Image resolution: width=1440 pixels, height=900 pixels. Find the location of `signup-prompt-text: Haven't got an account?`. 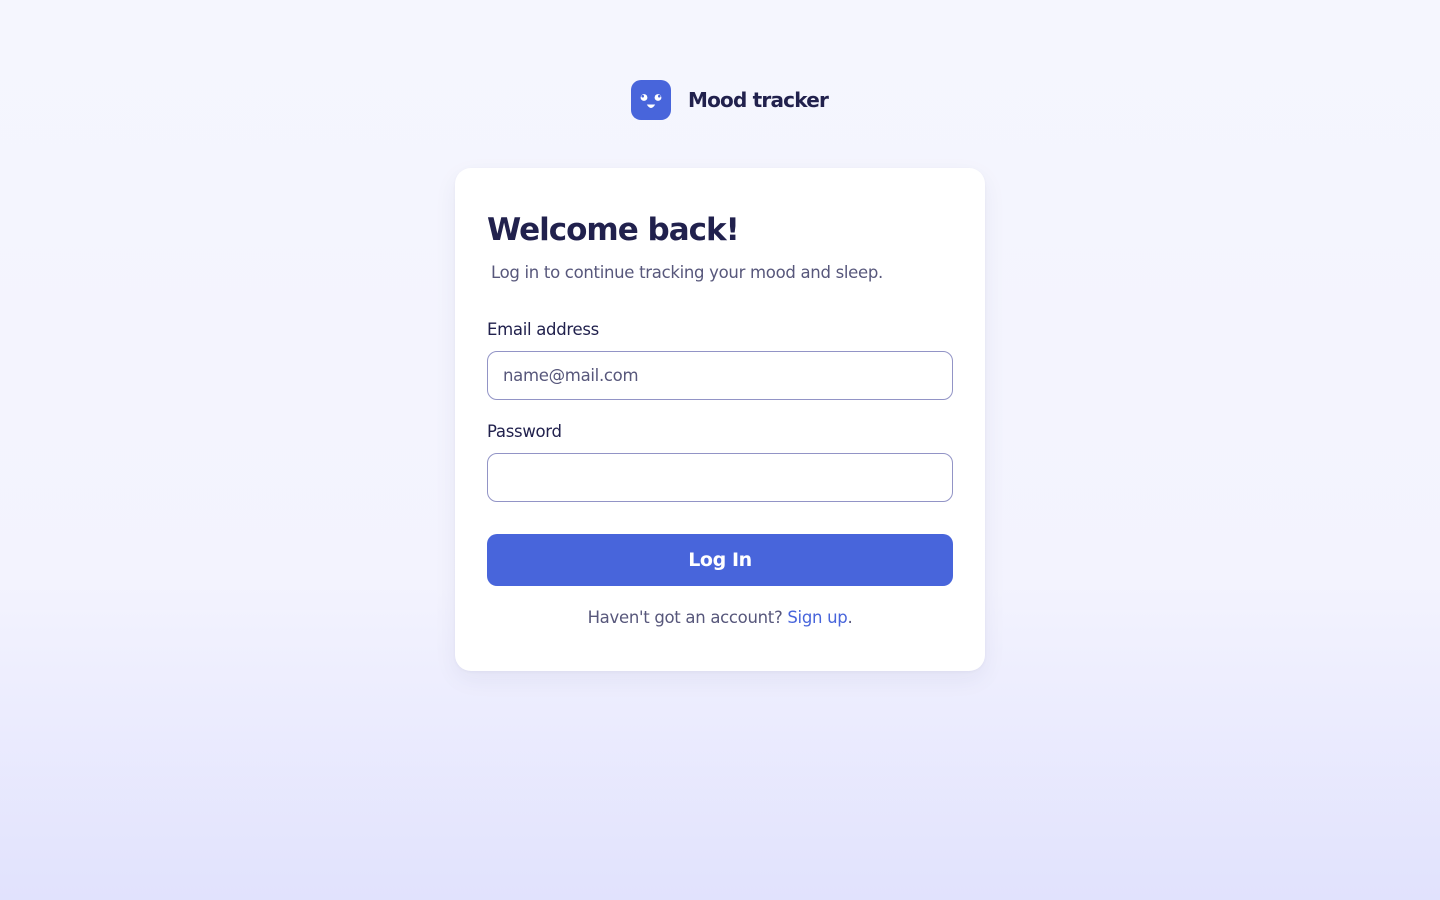

signup-prompt-text: Haven't got an account? is located at coordinates (685, 617).